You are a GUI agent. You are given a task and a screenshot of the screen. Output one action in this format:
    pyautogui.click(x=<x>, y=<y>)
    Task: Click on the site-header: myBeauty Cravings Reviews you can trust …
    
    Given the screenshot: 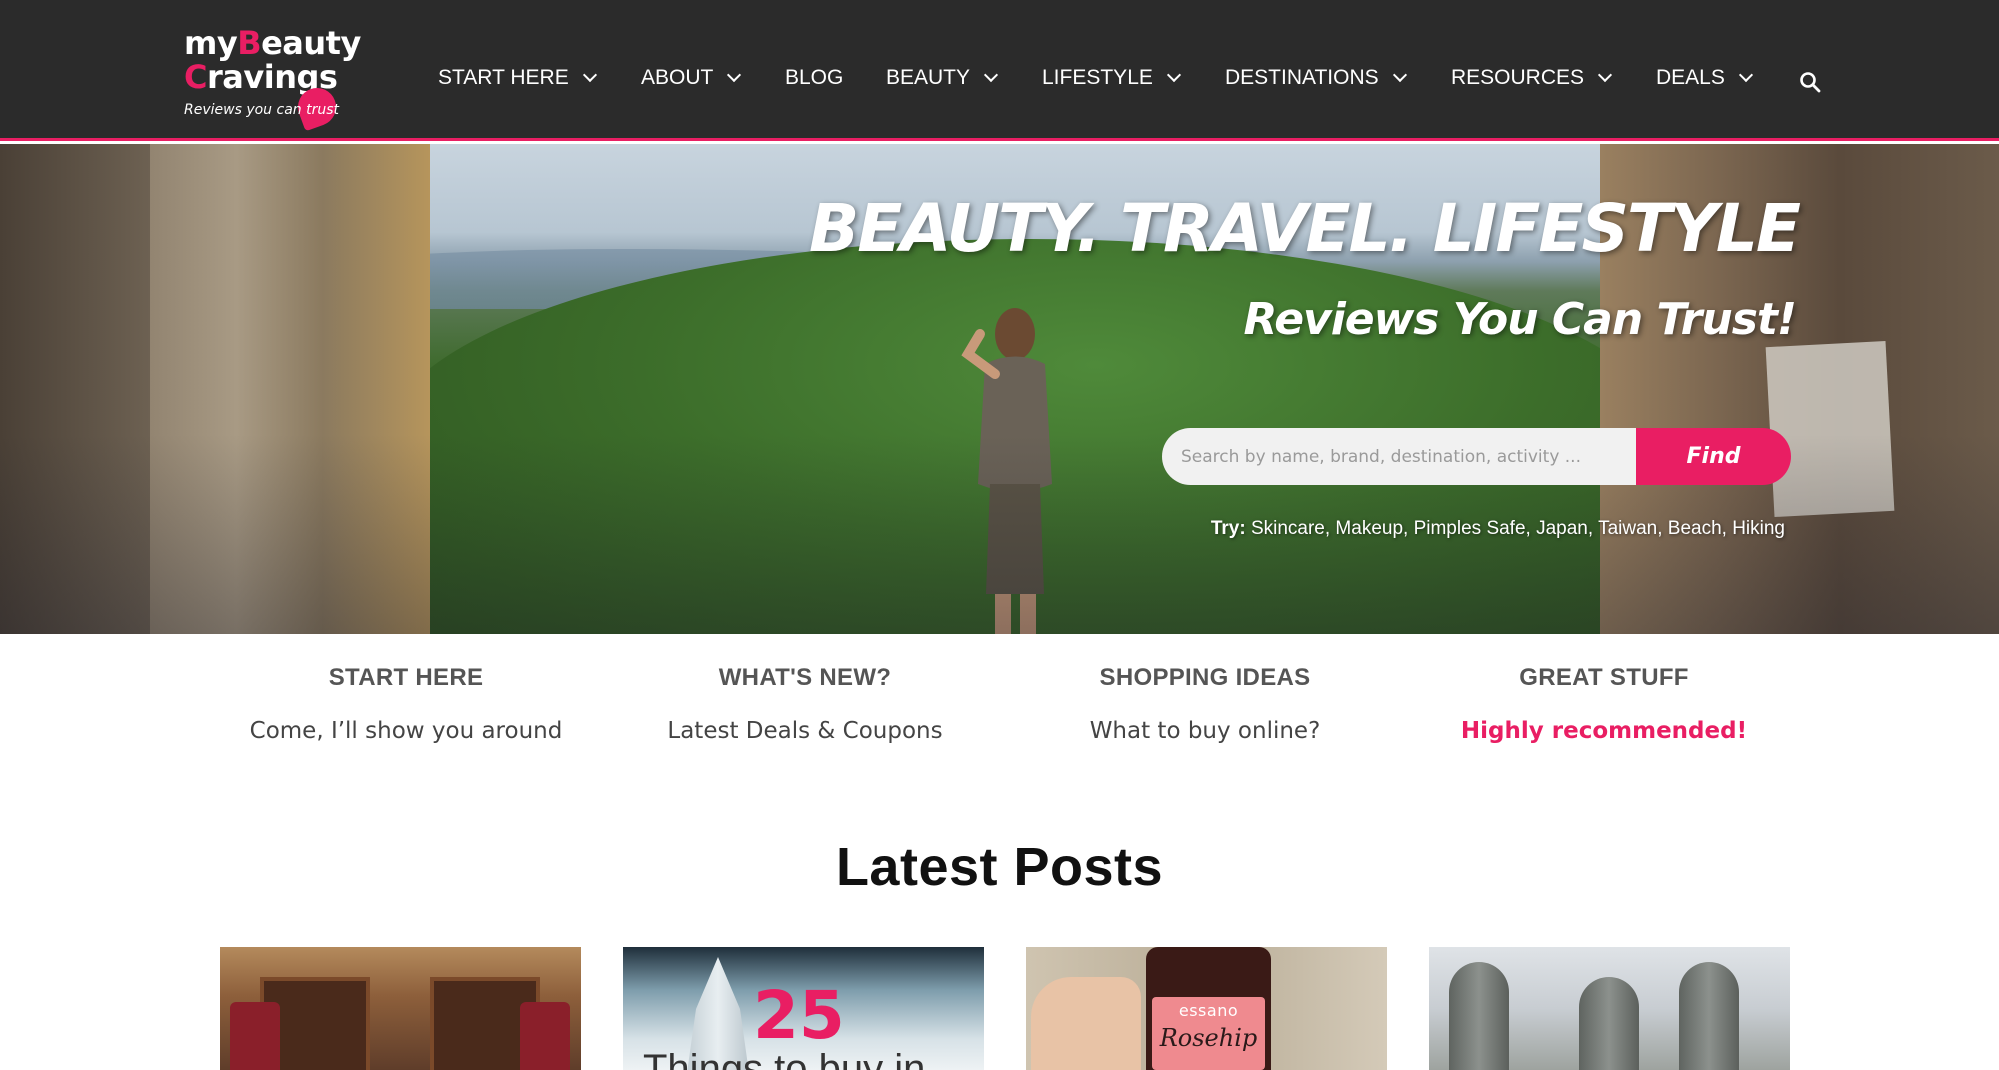 What is the action you would take?
    pyautogui.click(x=999, y=70)
    